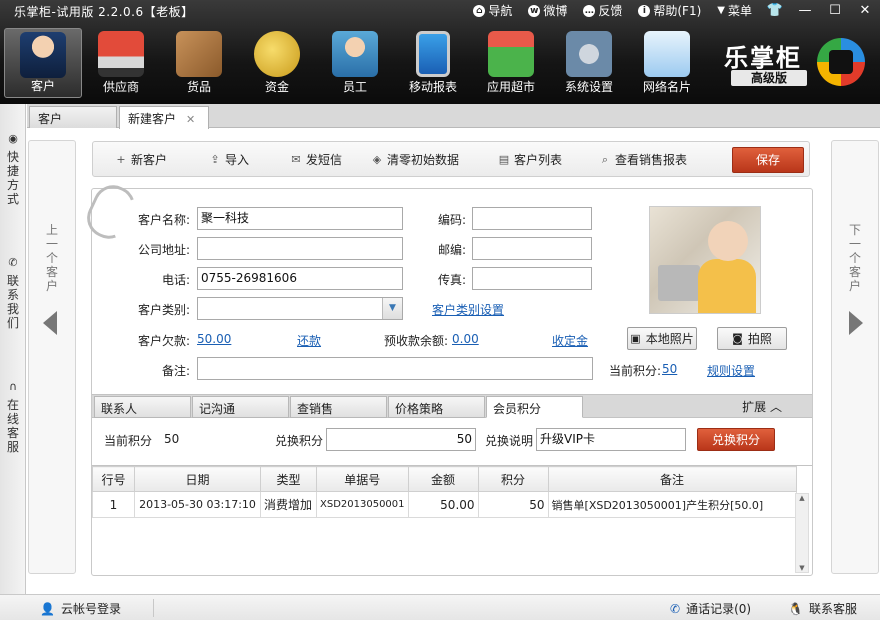 Image resolution: width=880 pixels, height=620 pixels. Describe the element at coordinates (377, 159) in the screenshot. I see `tag-icon: ◈` at that location.